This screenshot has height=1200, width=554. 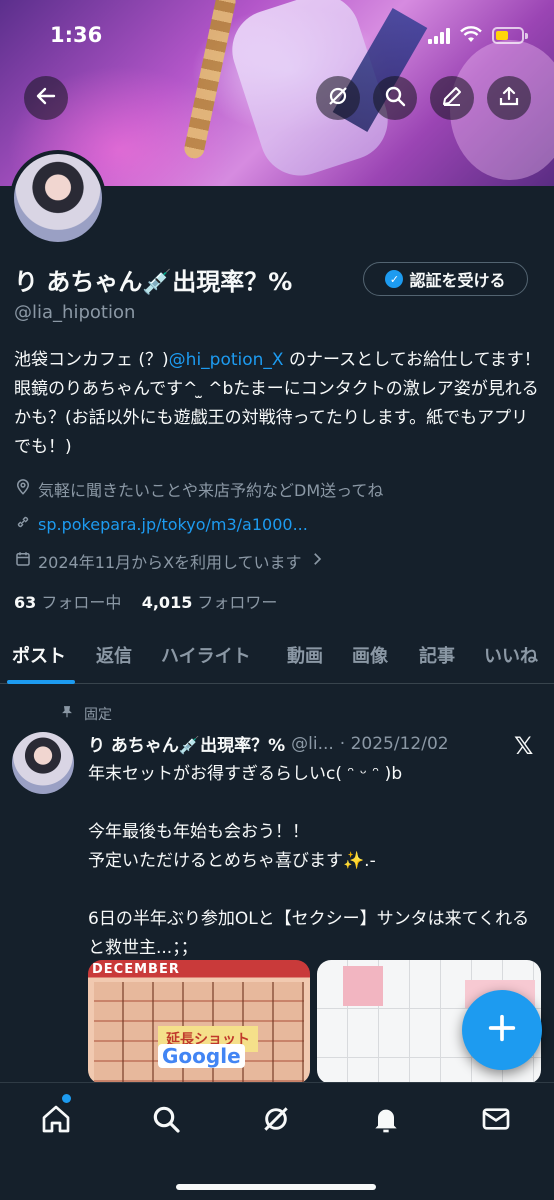 What do you see at coordinates (394, 744) in the screenshot?
I see `post-date: · 2025/12/02` at bounding box center [394, 744].